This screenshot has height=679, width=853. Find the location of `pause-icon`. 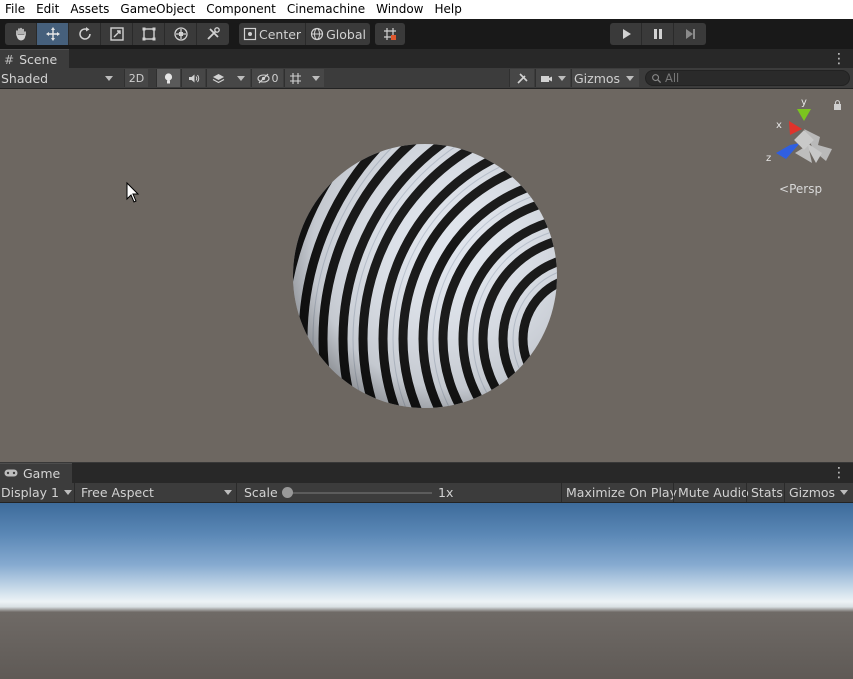

pause-icon is located at coordinates (657, 34).